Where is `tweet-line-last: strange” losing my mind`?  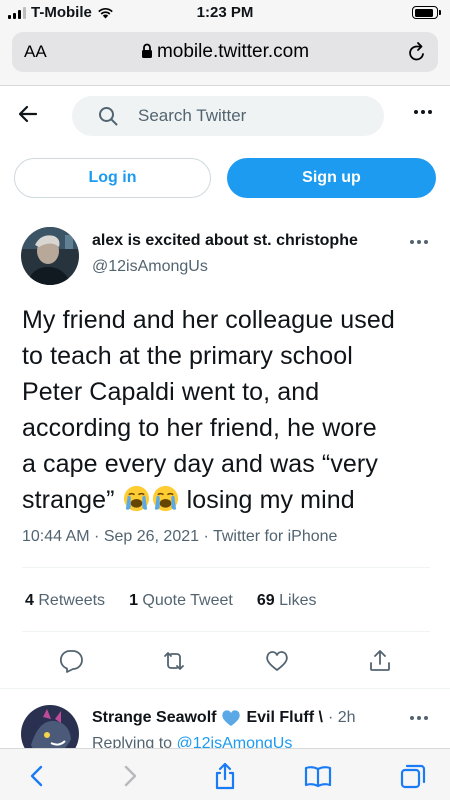
tweet-line-last: strange” losing my mind is located at coordinates (232, 500).